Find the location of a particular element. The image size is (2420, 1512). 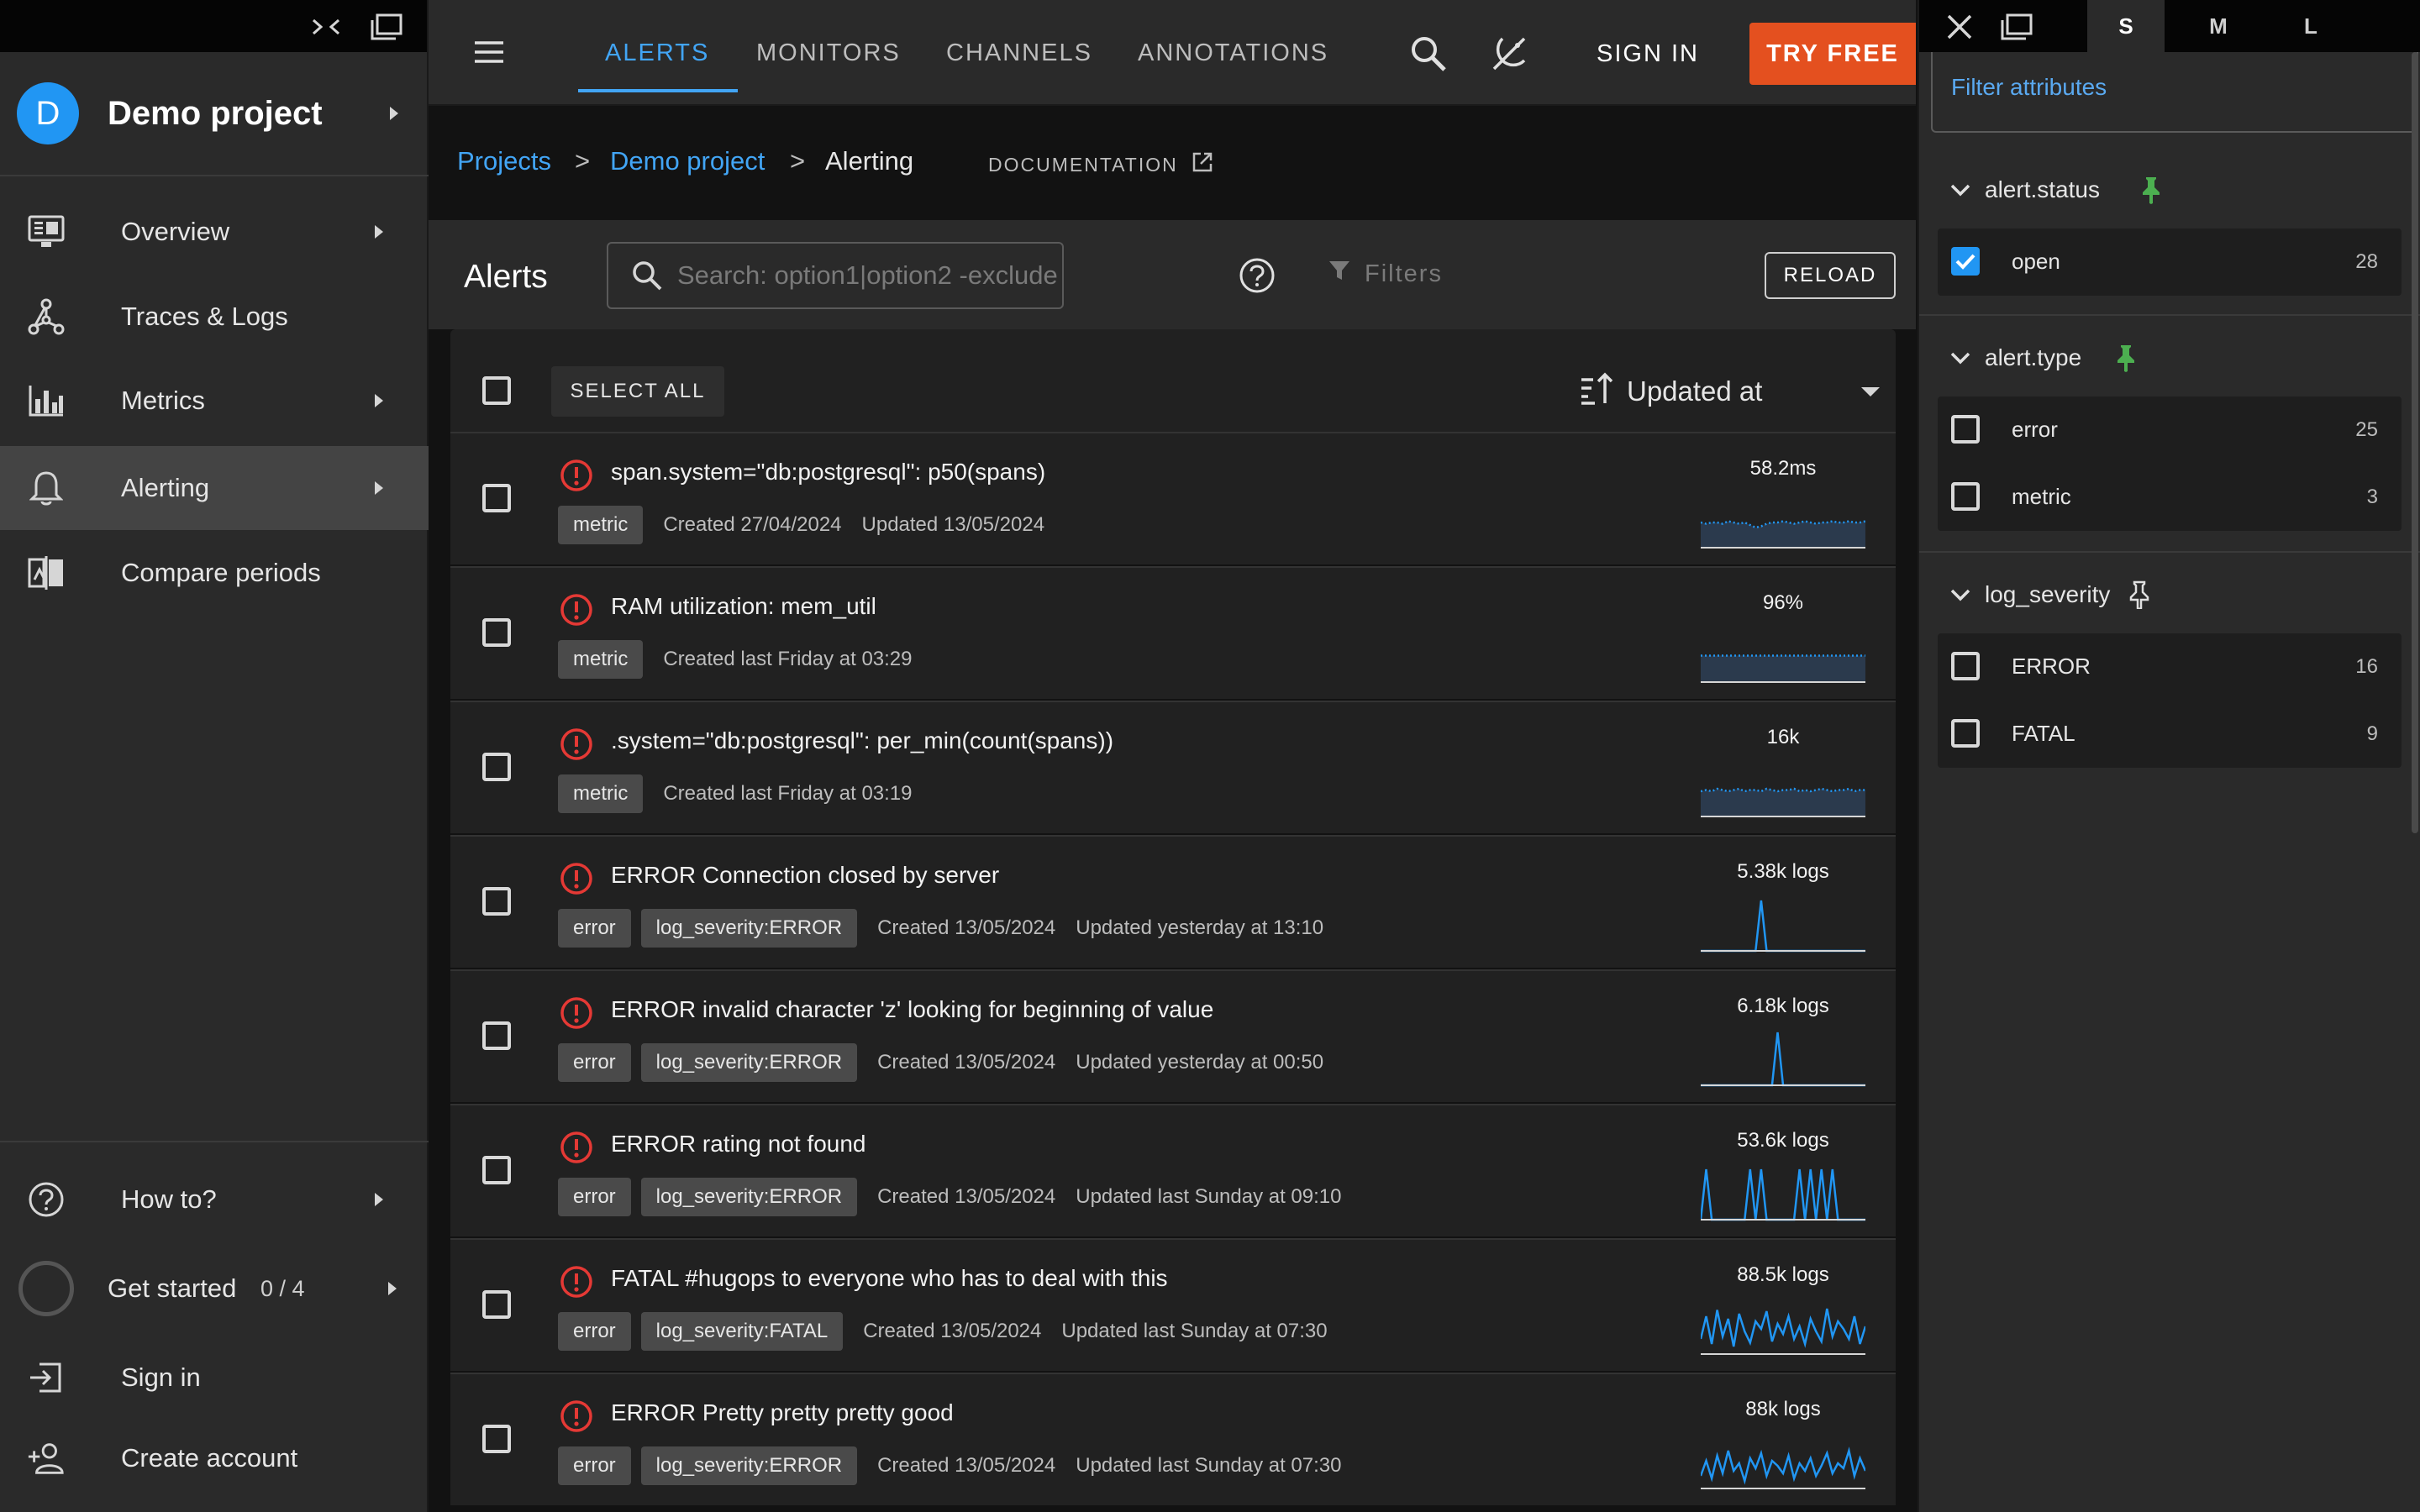

select-all-button: SELECT ALL is located at coordinates (637, 391).